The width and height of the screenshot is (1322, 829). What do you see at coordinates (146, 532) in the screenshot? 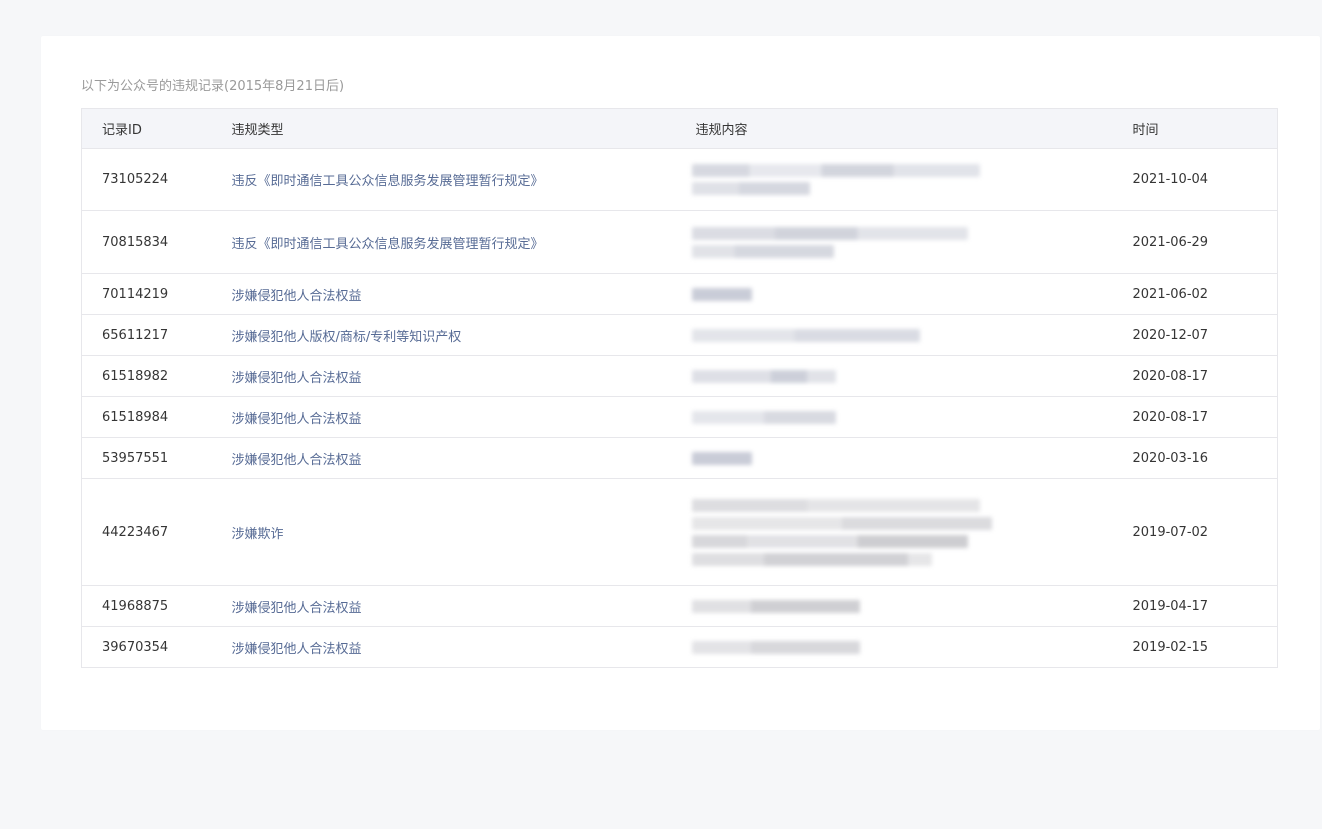
I see `record-id: 44223467` at bounding box center [146, 532].